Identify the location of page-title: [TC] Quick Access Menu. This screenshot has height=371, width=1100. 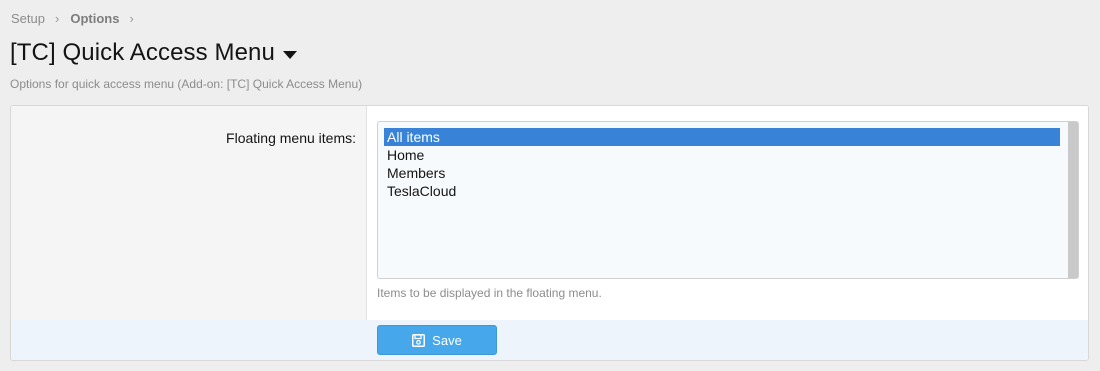
(142, 52).